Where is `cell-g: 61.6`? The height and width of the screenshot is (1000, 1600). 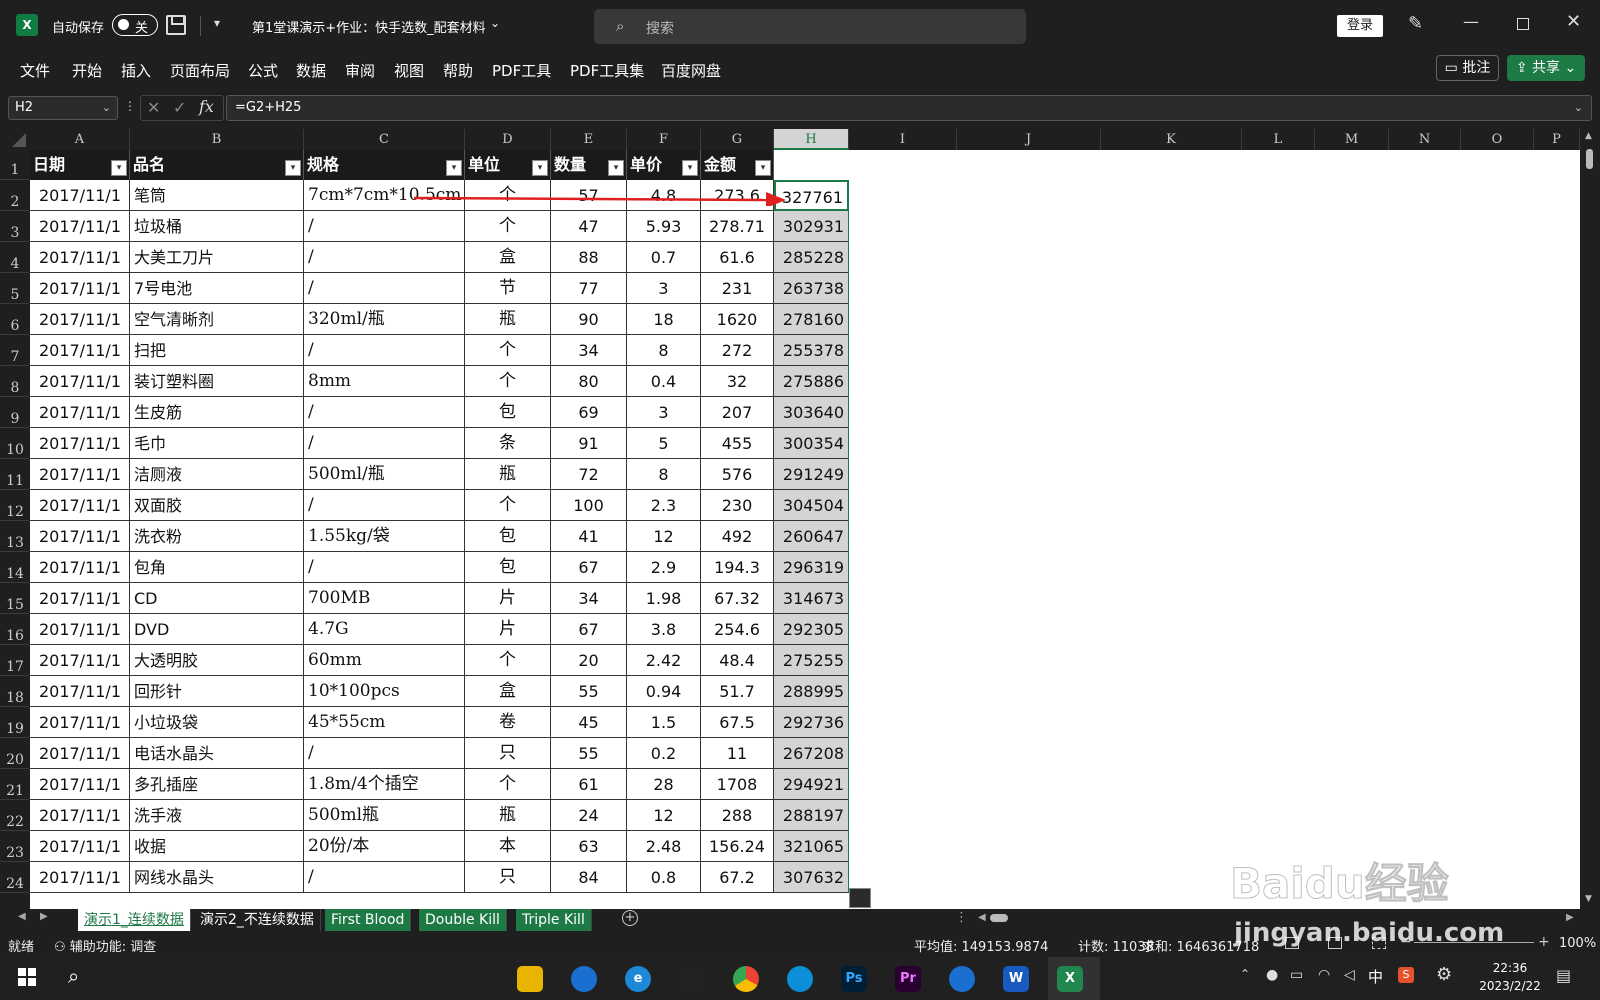
cell-g: 61.6 is located at coordinates (737, 257).